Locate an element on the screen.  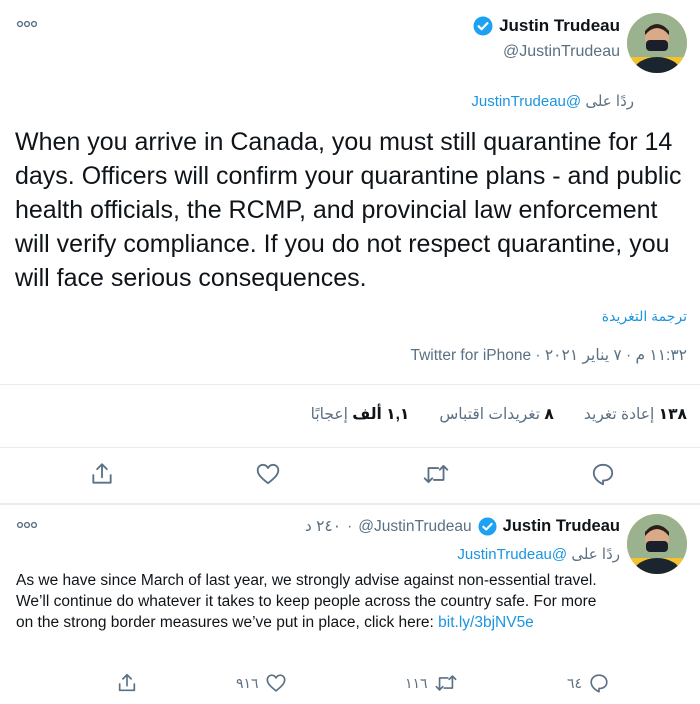
main-replying-to: ردًا على @JustinTrudeau is located at coordinates (552, 101).